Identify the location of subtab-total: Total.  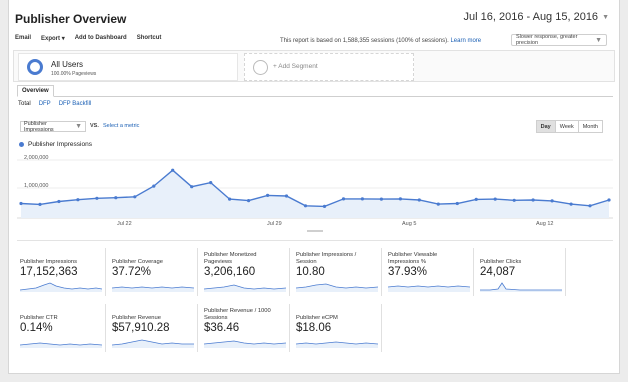
(24, 104).